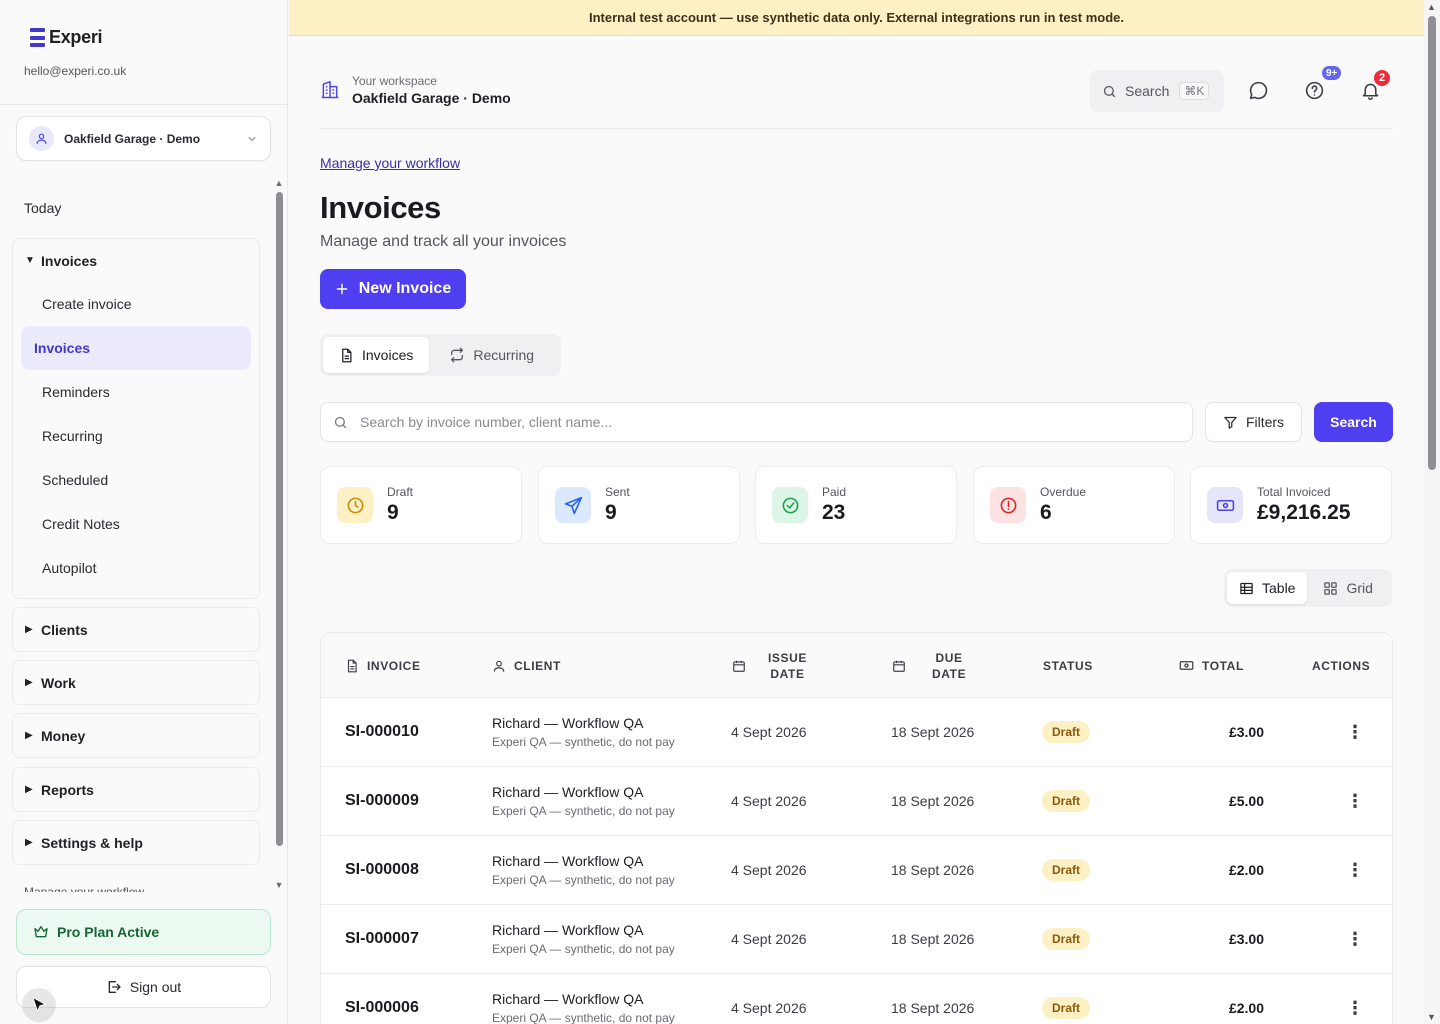 The width and height of the screenshot is (1440, 1024). Describe the element at coordinates (1432, 512) in the screenshot. I see `page-scrollbar: ▲ ▼` at that location.